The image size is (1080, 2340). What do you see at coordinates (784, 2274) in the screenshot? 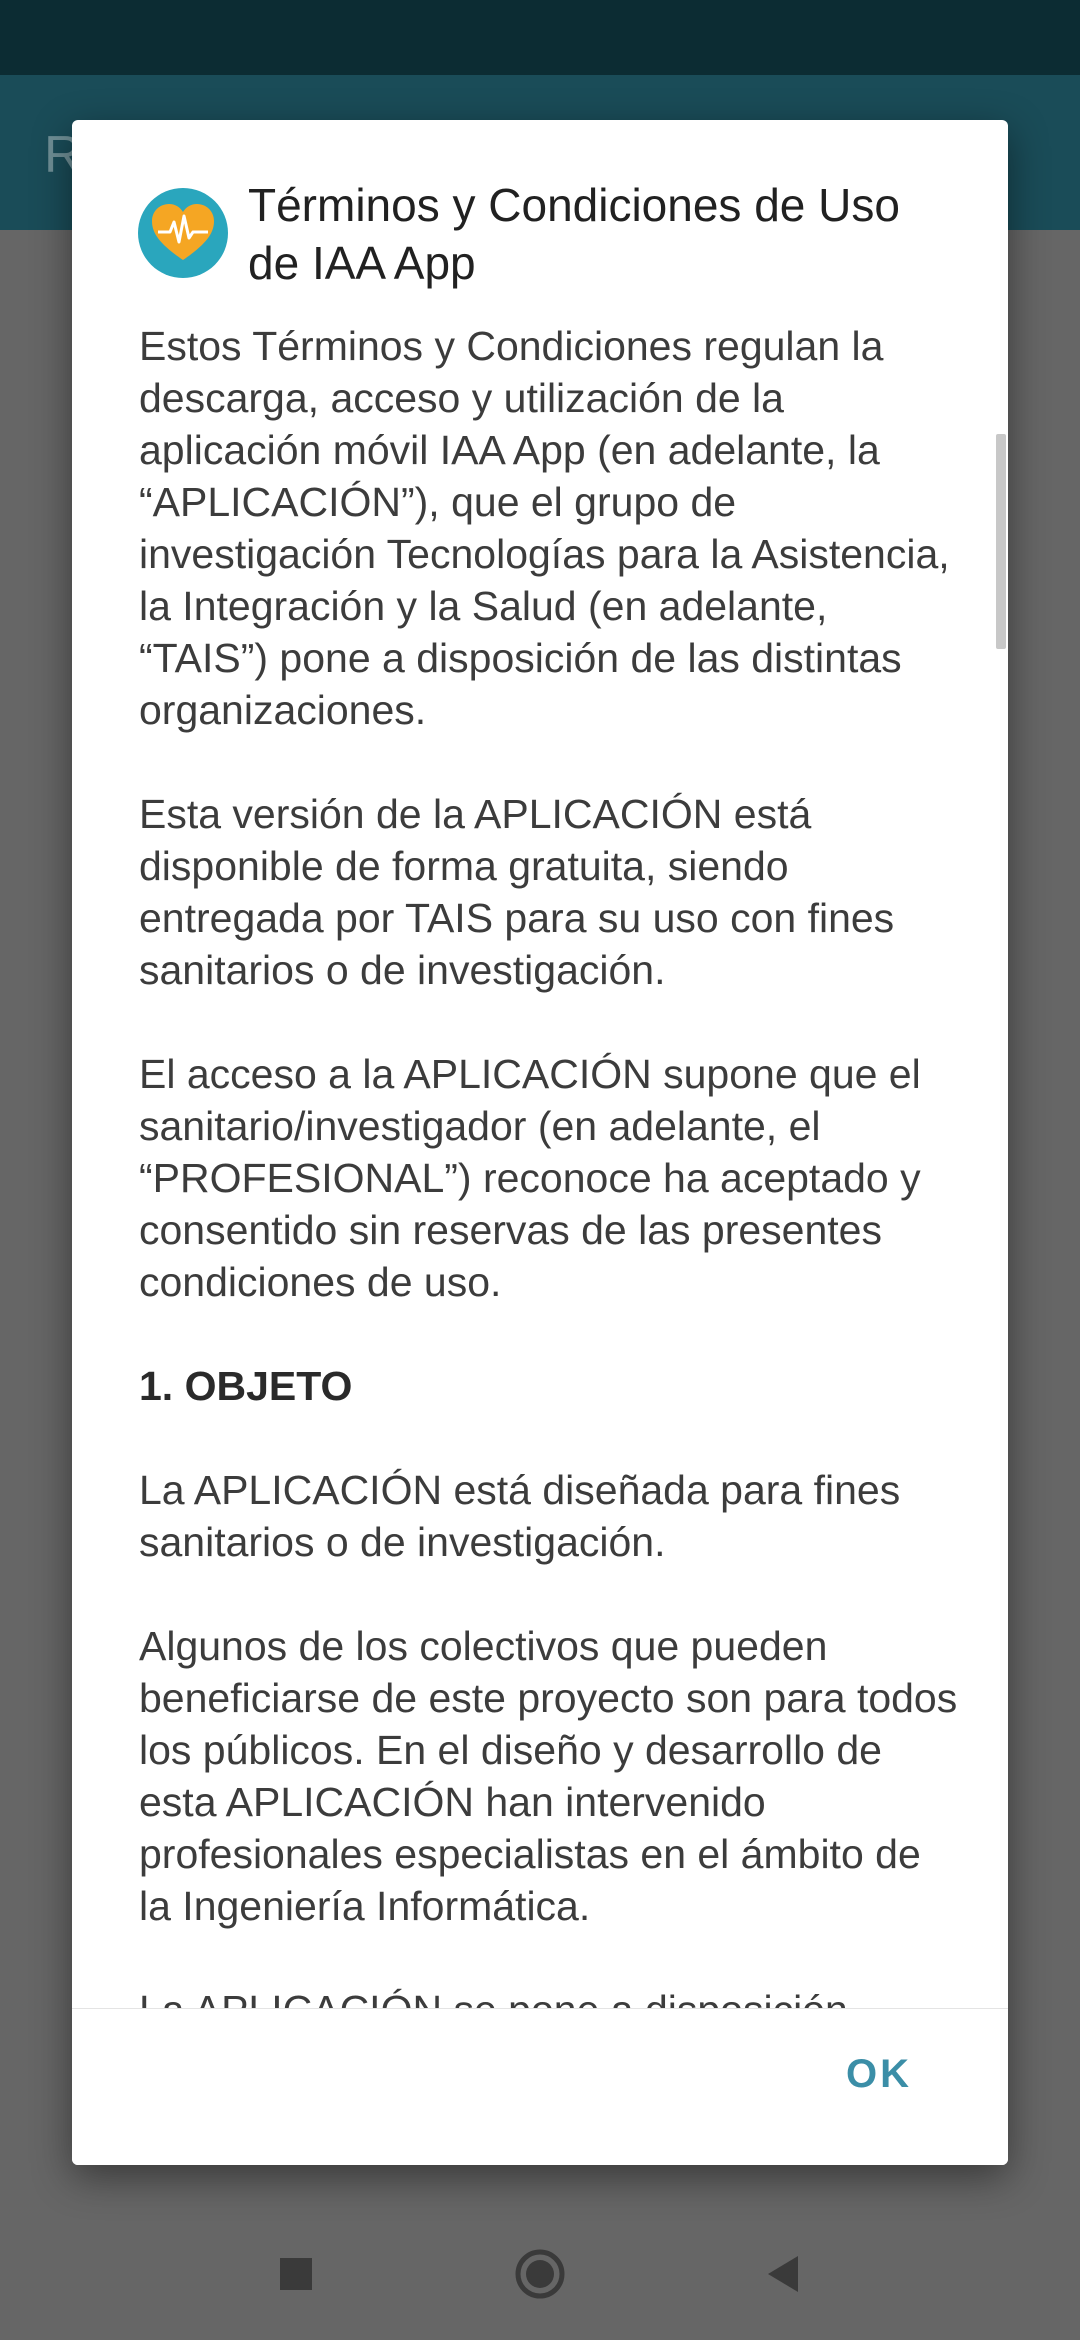
I see `back-icon` at bounding box center [784, 2274].